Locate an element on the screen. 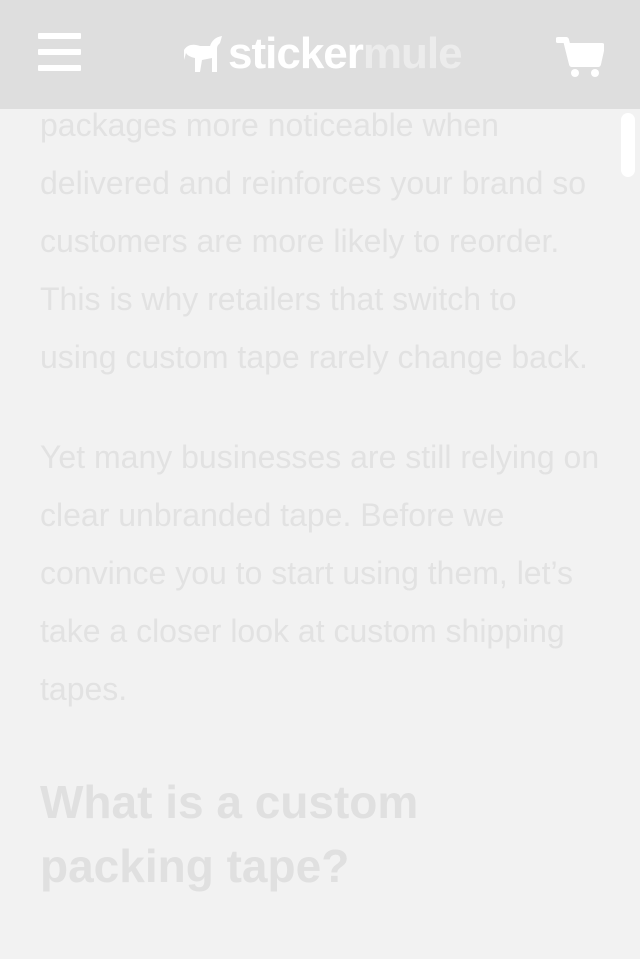 This screenshot has height=959, width=640. stickermule-logo: sticker mule is located at coordinates (321, 54).